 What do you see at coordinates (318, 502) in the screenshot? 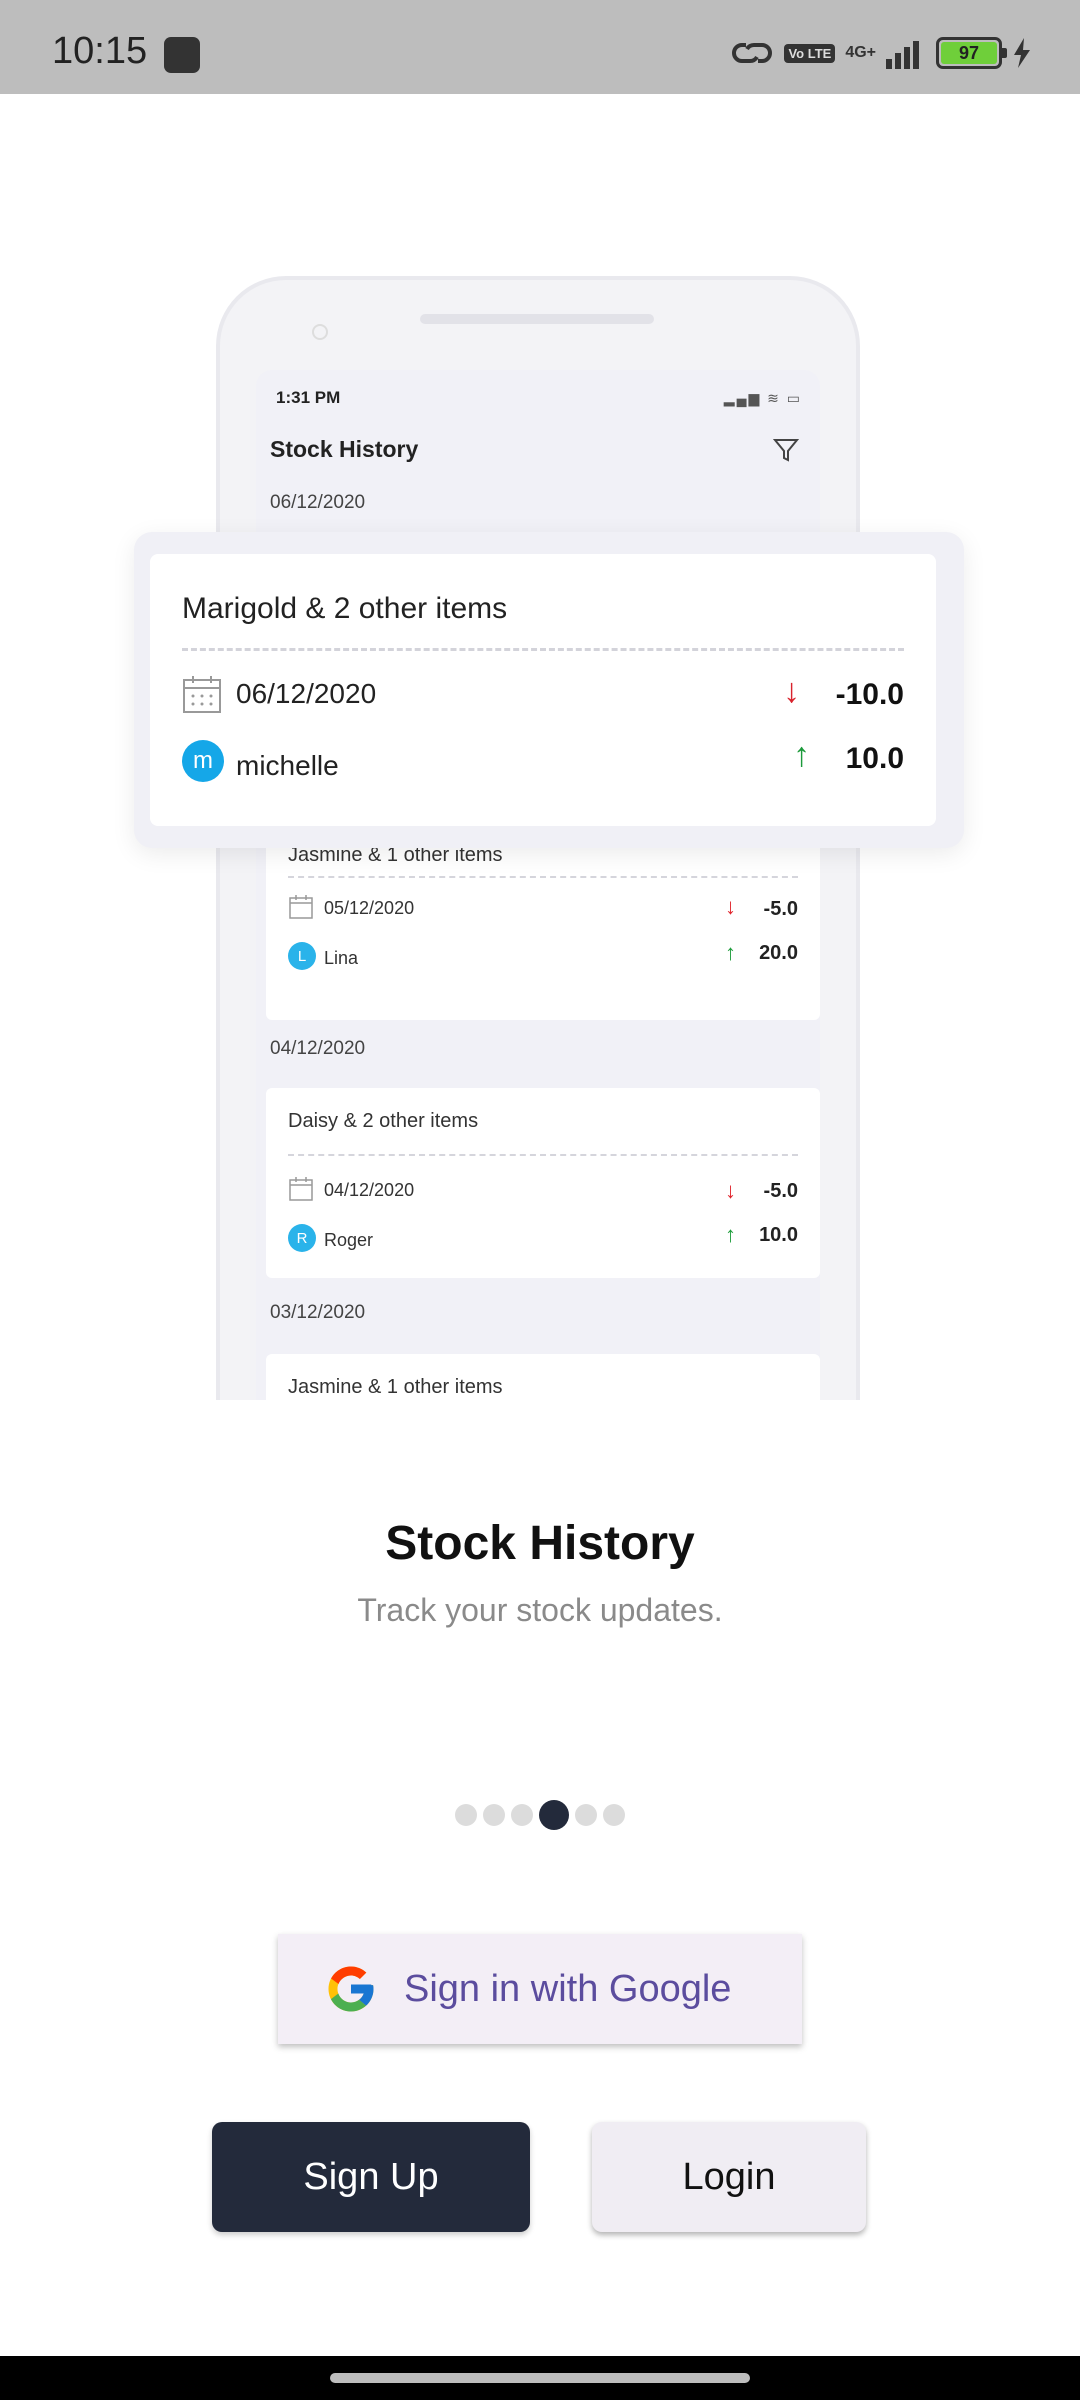
I see `phone-date-header: 06/12/2020` at bounding box center [318, 502].